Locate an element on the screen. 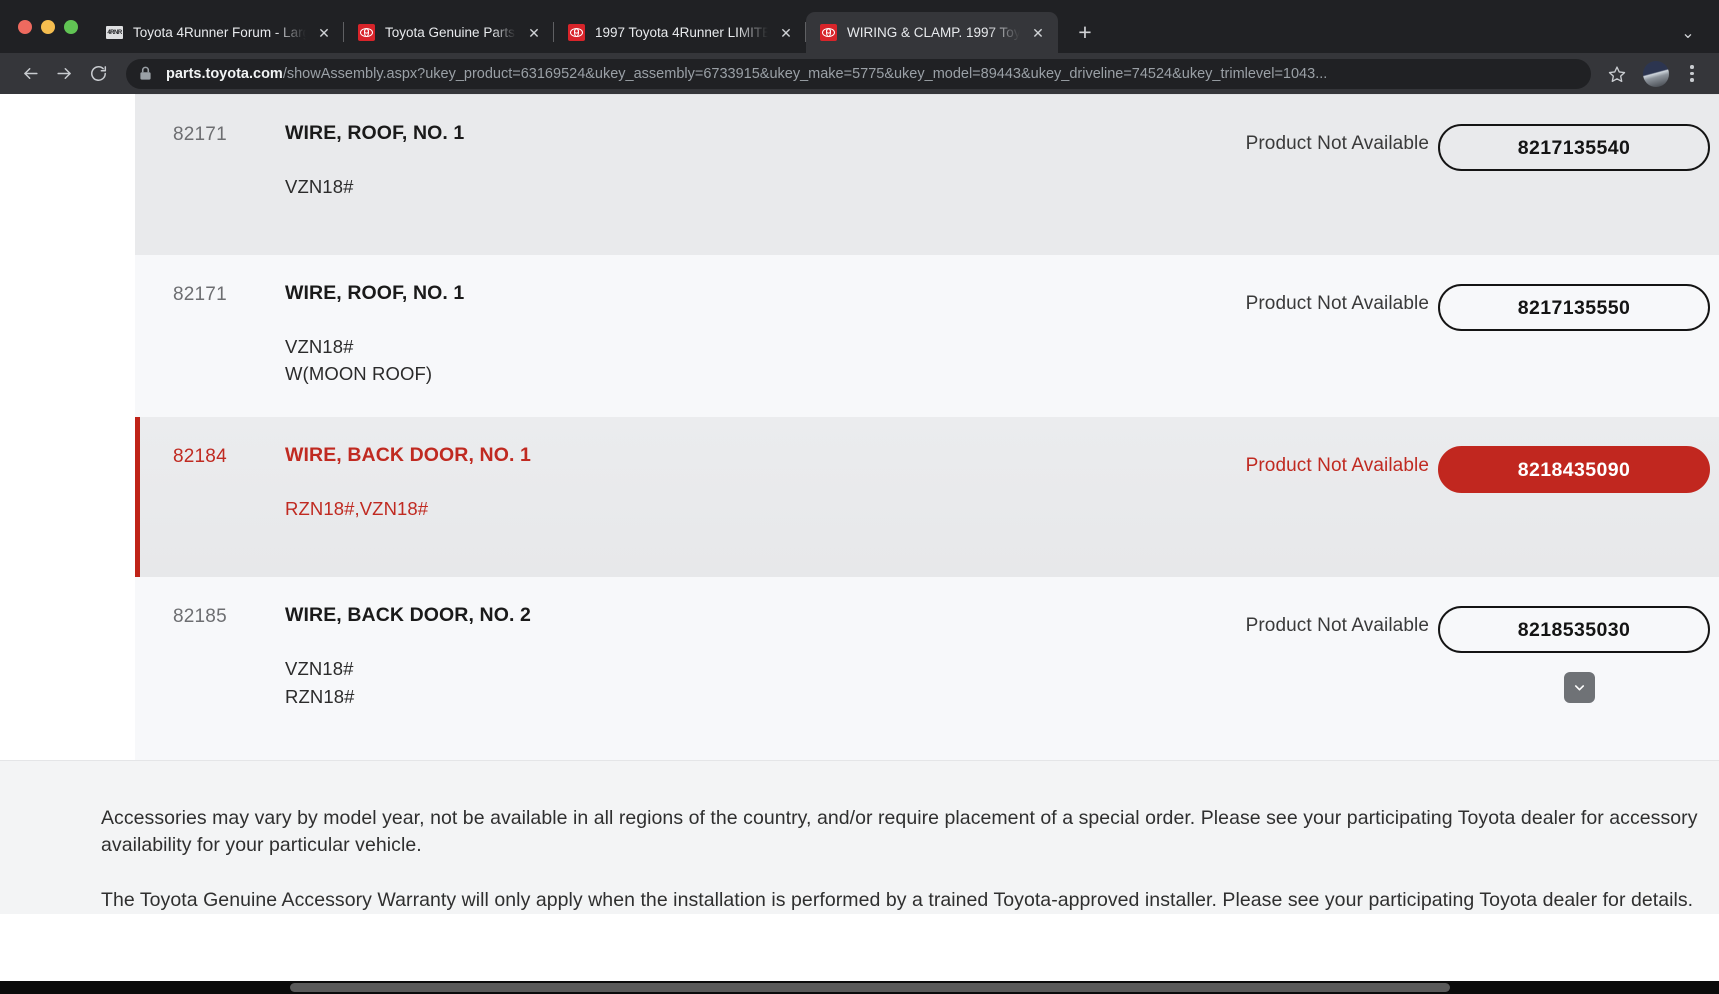  forum-icon: 4RNR is located at coordinates (114, 32).